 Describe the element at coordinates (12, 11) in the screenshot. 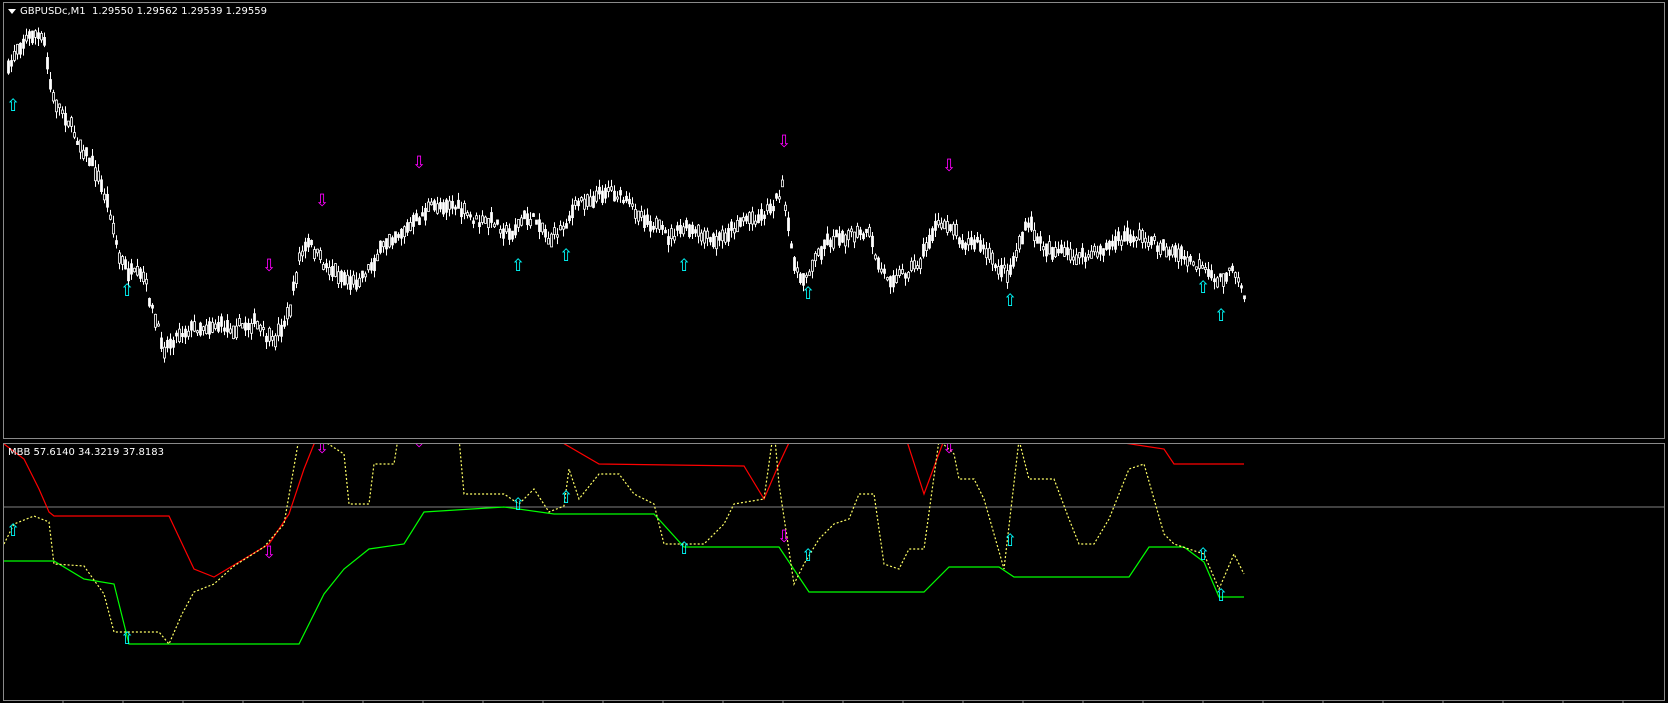

I see `triangle-down-icon` at that location.